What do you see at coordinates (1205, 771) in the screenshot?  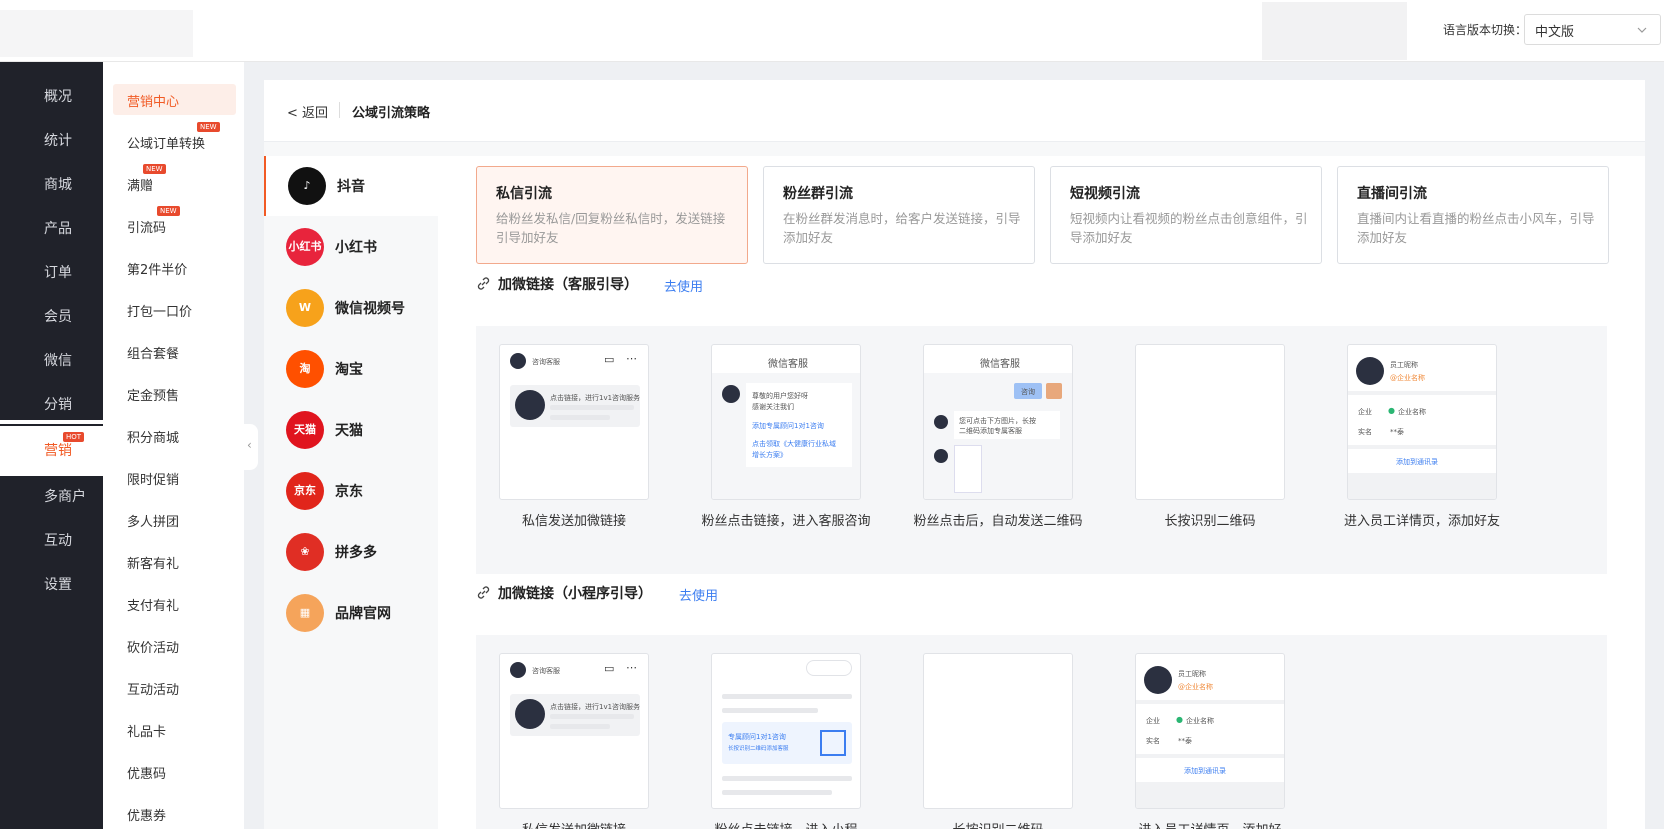 I see `add-contact-button: 添加到通讯录` at bounding box center [1205, 771].